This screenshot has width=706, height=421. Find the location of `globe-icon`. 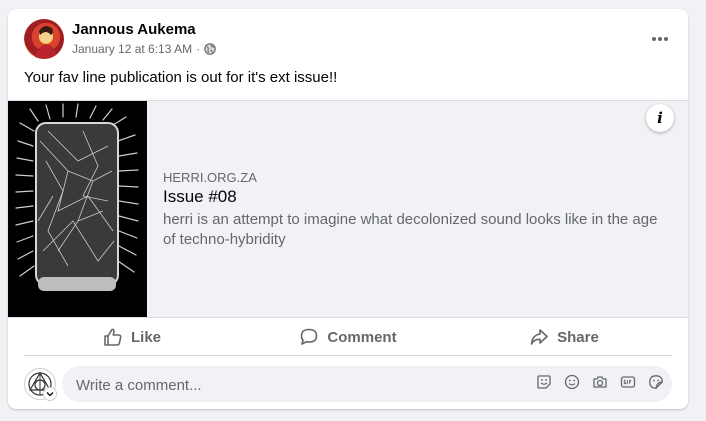

globe-icon is located at coordinates (210, 49).